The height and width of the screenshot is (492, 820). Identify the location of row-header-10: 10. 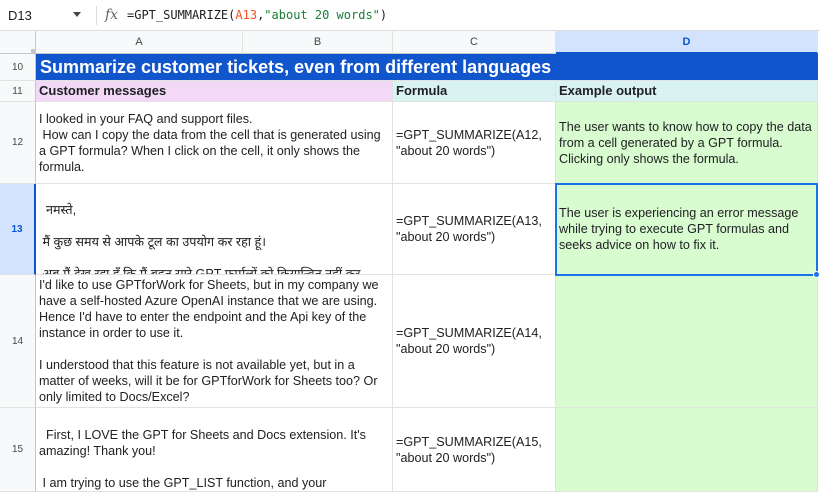
(18, 67).